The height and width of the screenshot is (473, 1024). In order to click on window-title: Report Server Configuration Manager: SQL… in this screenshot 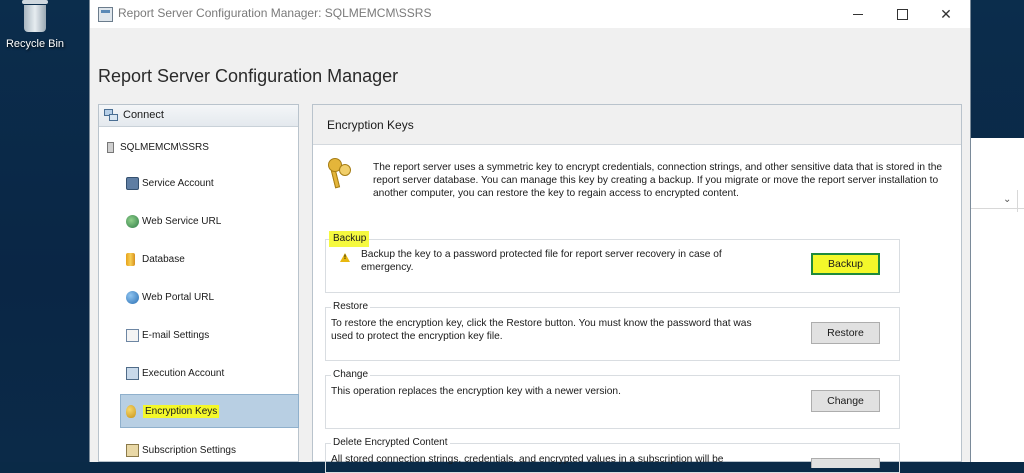, I will do `click(275, 13)`.